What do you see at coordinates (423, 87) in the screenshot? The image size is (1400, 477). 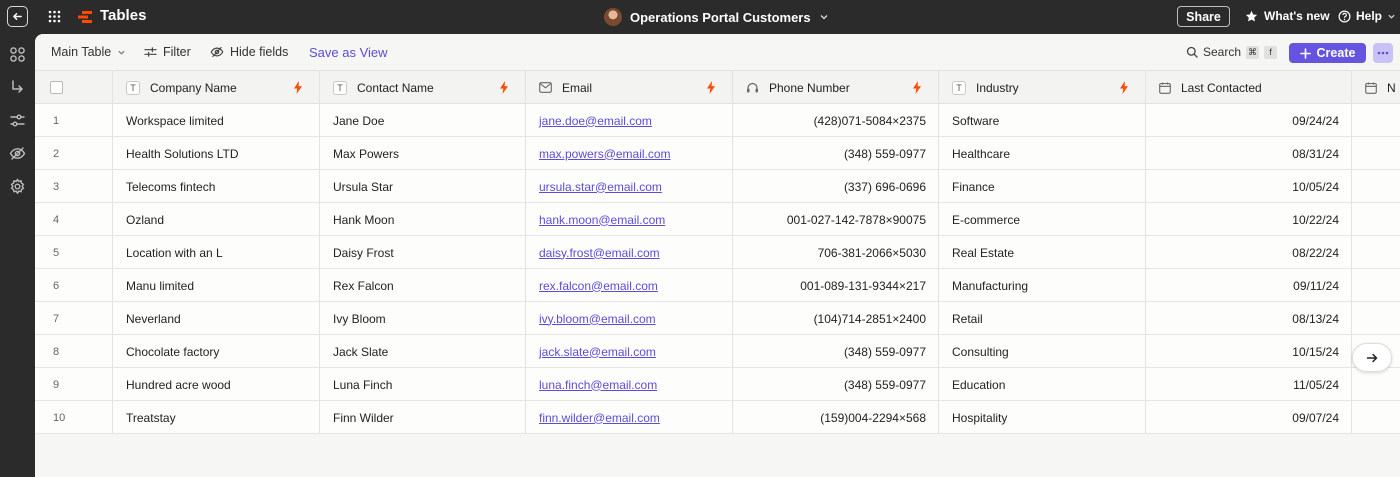 I see `column-header-contact-name: T Contact Name` at bounding box center [423, 87].